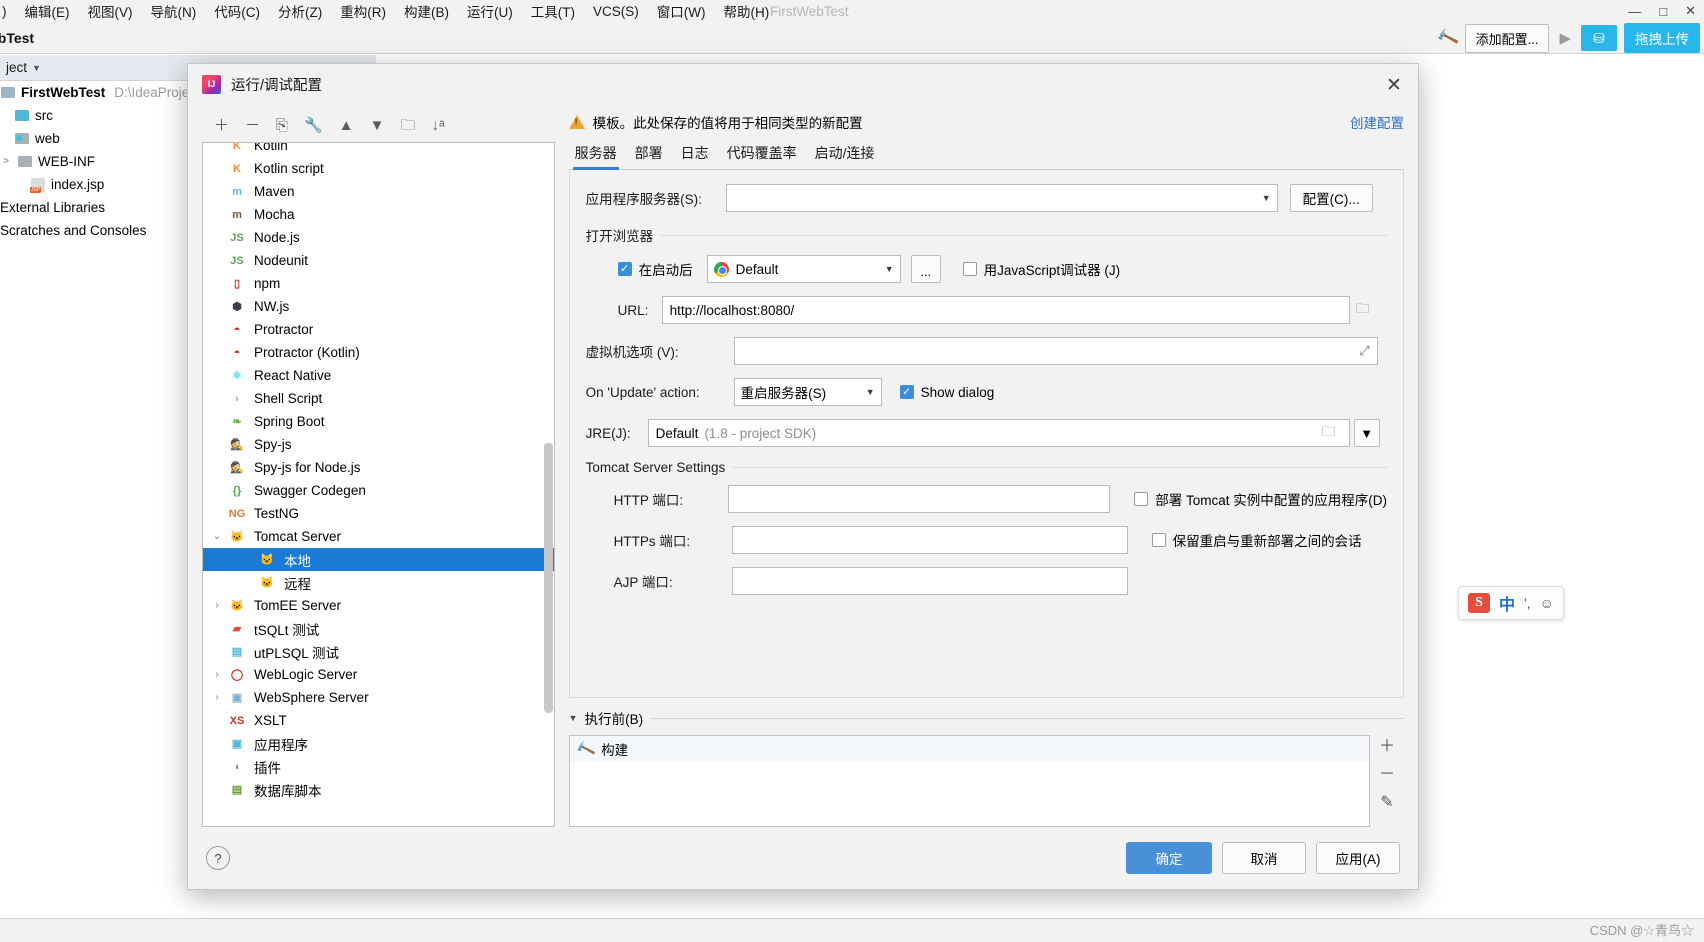 The image size is (1704, 942). What do you see at coordinates (378, 329) in the screenshot?
I see `config-tree-item-protractor: ◓ Protractor` at bounding box center [378, 329].